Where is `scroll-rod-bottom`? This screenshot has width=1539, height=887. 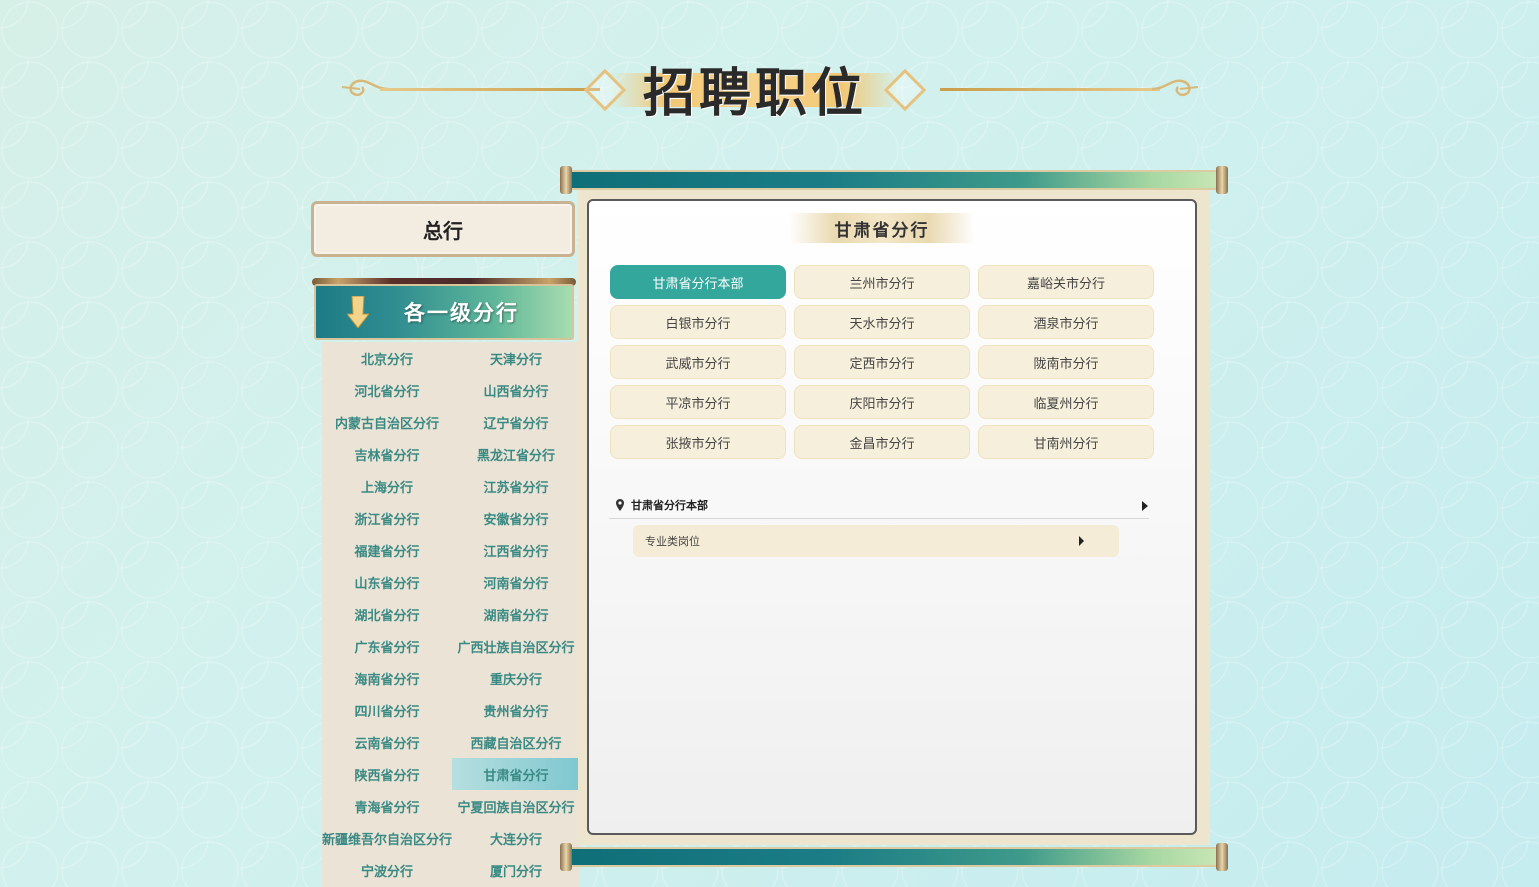 scroll-rod-bottom is located at coordinates (894, 857).